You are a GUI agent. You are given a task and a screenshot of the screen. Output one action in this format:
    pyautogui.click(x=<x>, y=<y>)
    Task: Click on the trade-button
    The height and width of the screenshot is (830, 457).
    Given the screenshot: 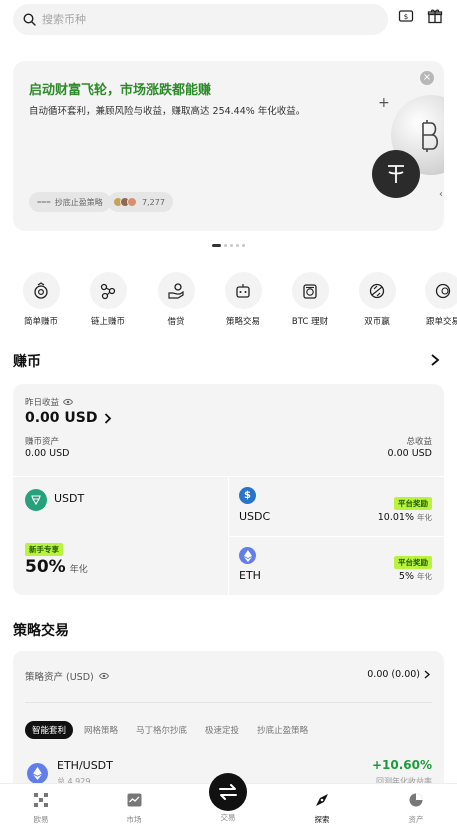 What is the action you would take?
    pyautogui.click(x=228, y=792)
    